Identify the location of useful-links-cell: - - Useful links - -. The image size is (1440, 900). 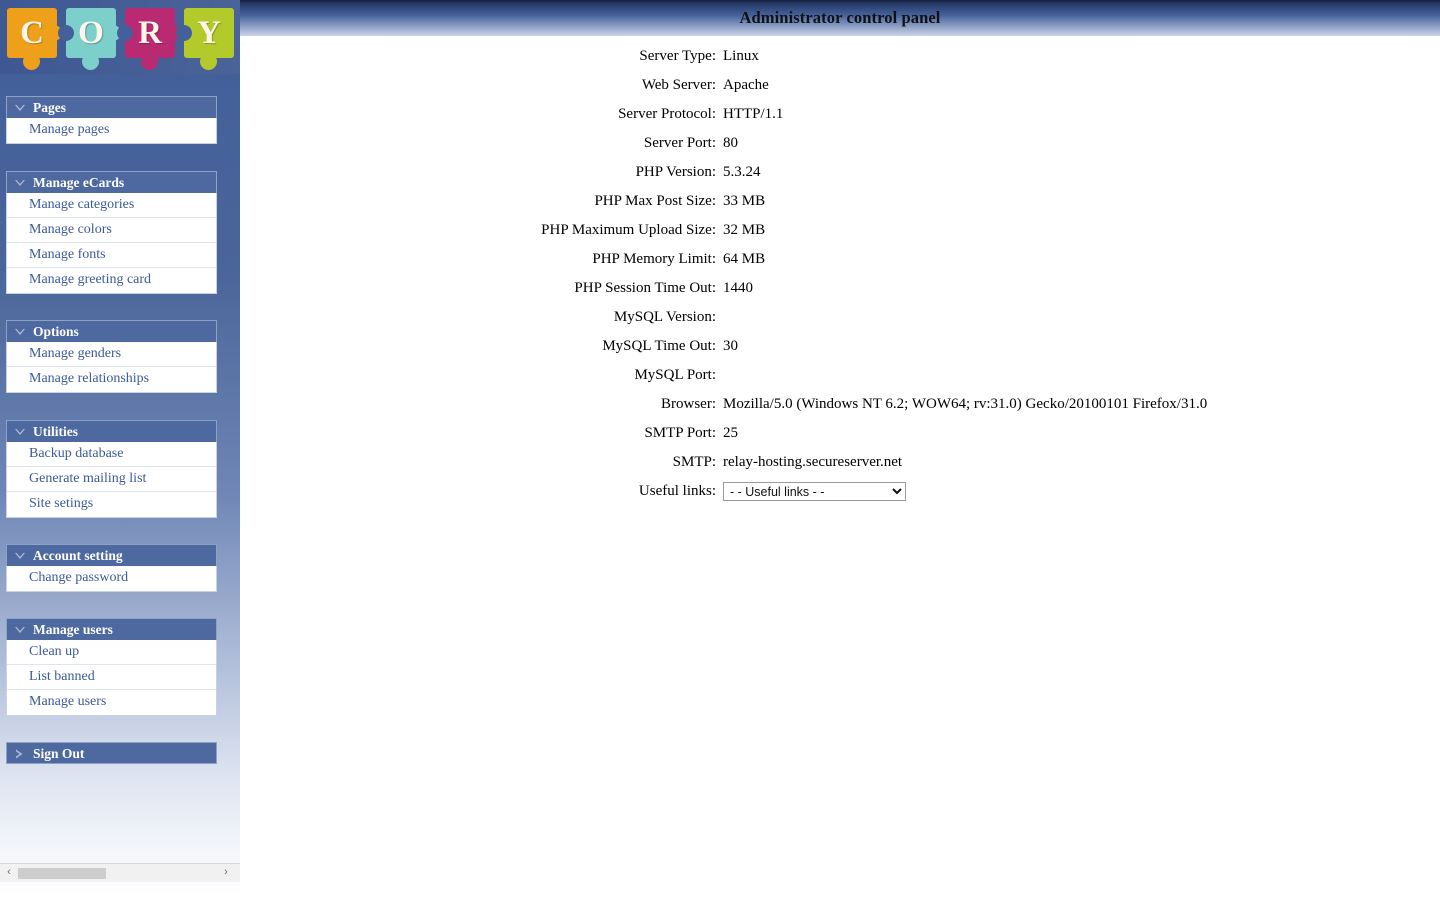
(965, 491).